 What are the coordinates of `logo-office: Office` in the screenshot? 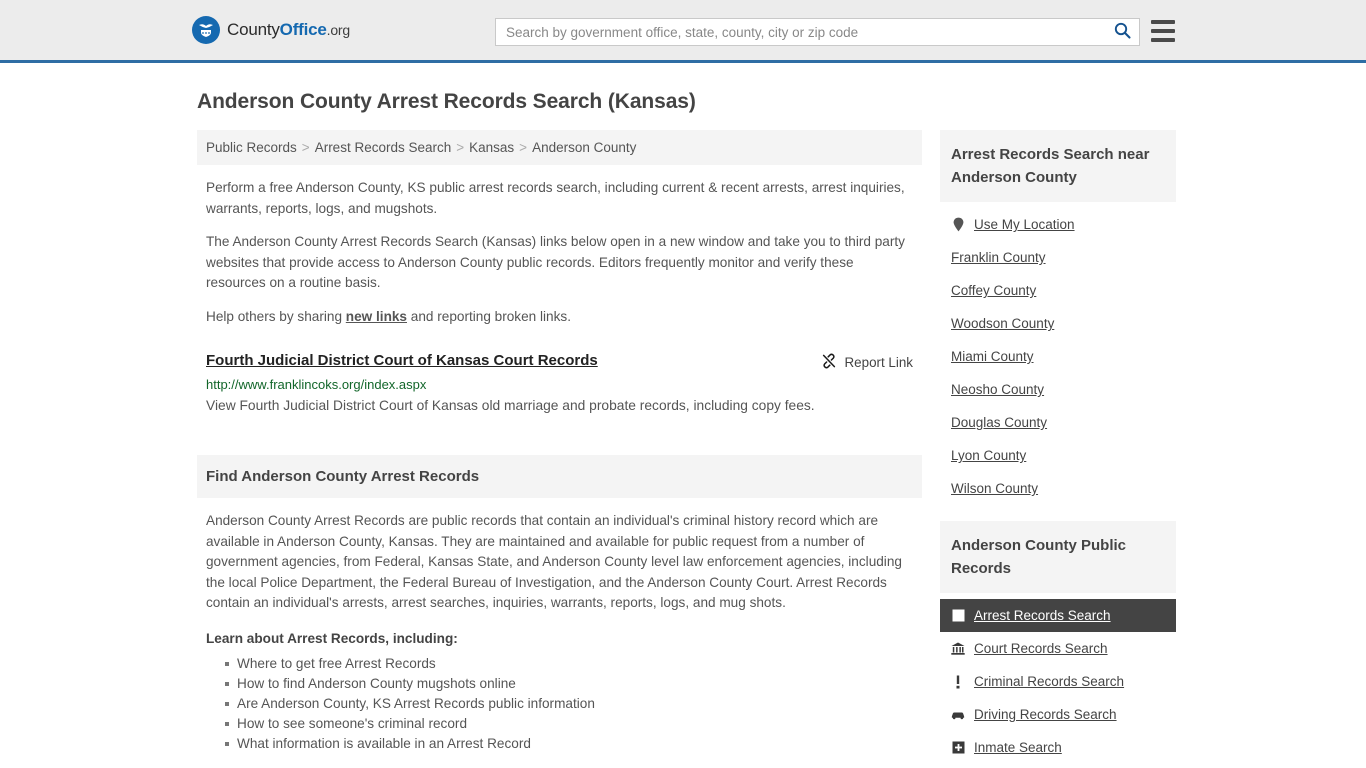 It's located at (303, 29).